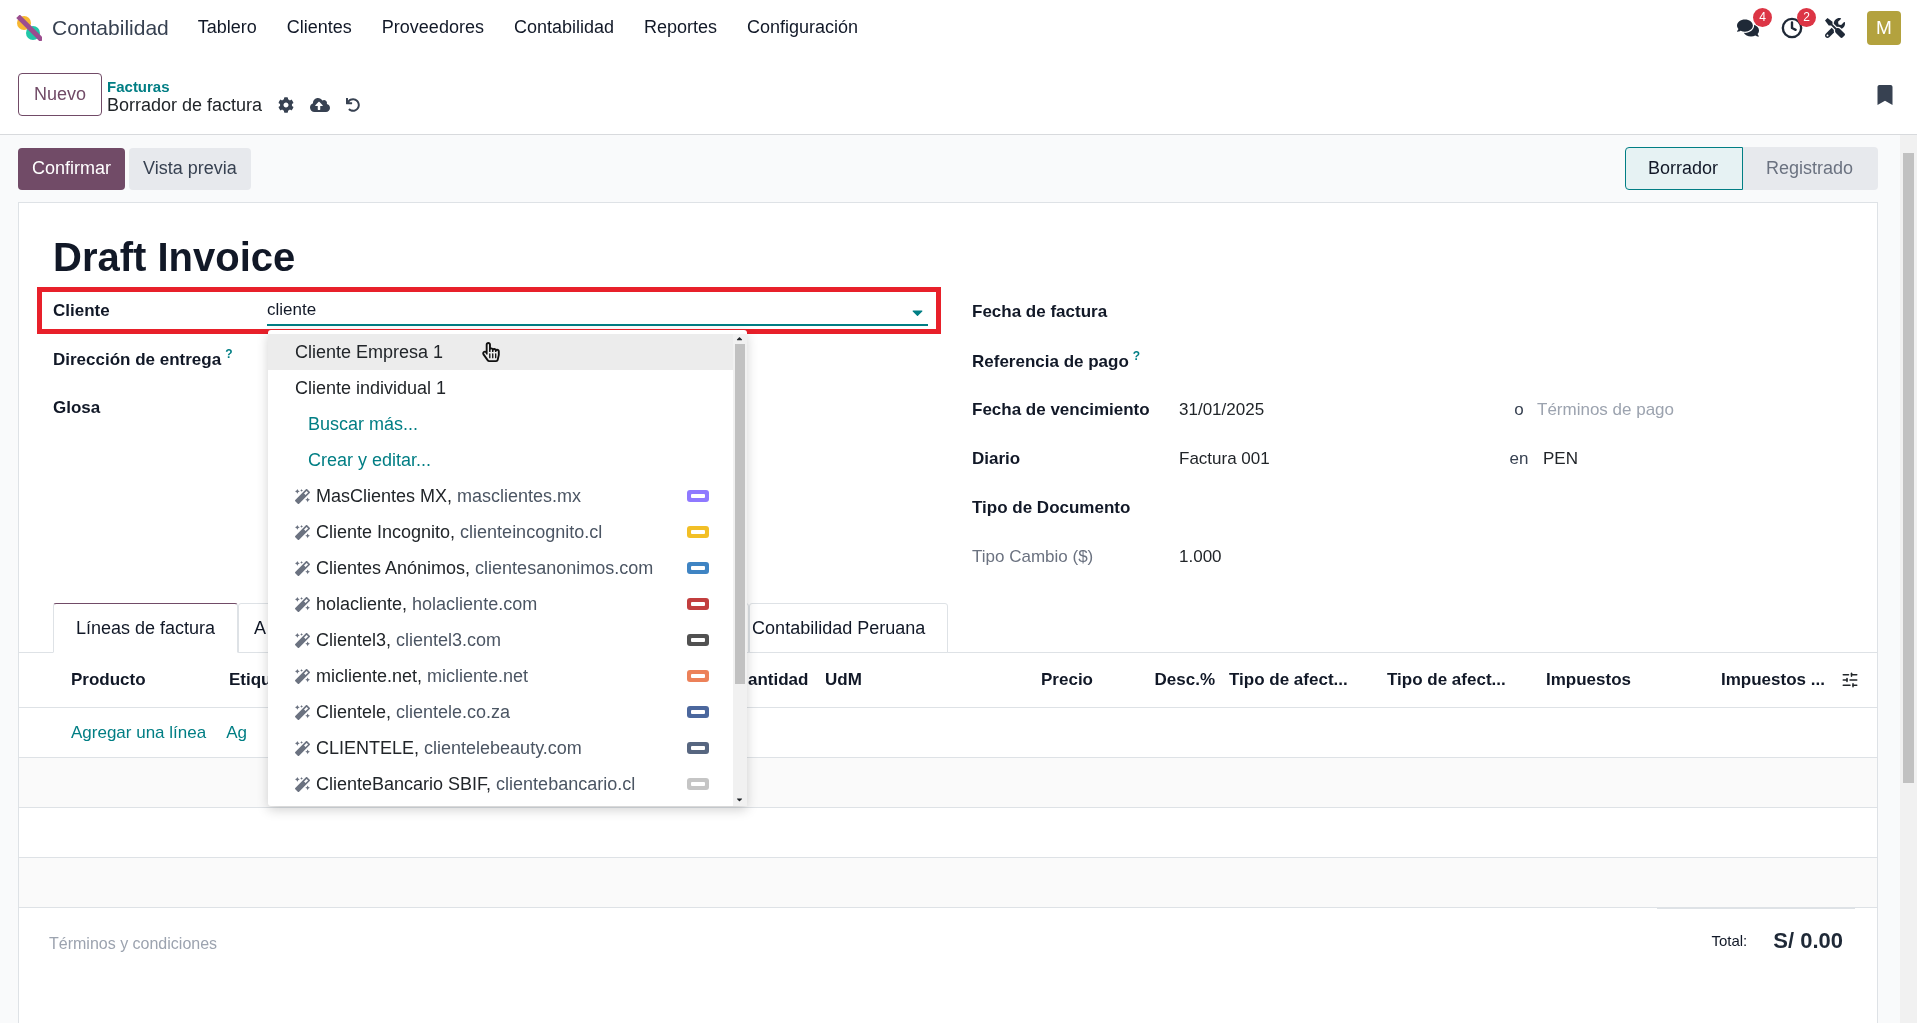 The width and height of the screenshot is (1917, 1023). What do you see at coordinates (1729, 940) in the screenshot?
I see `total-label: Total:` at bounding box center [1729, 940].